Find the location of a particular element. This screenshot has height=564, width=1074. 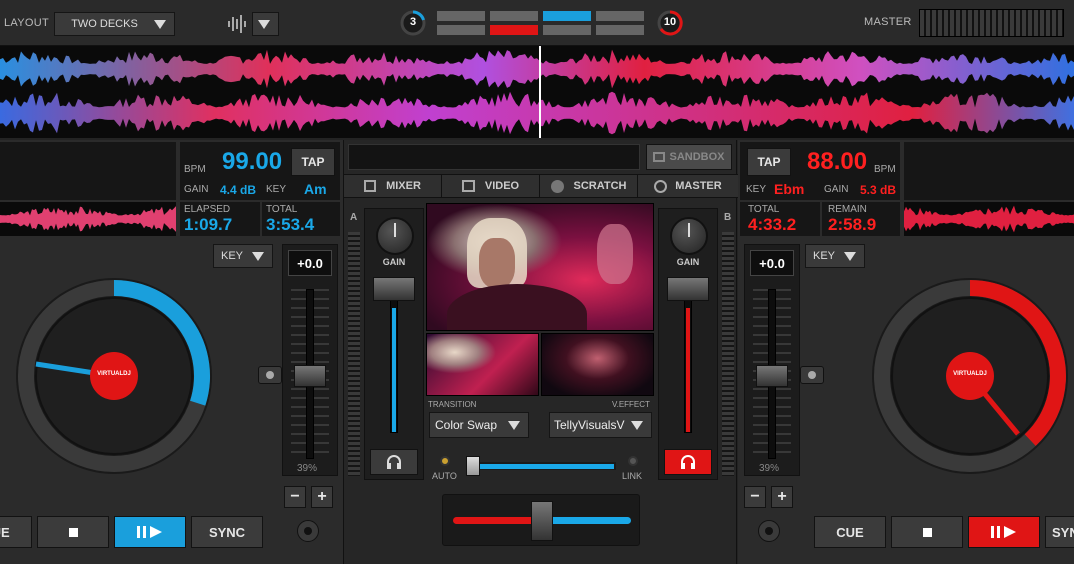

sync-button-right: SYNC is located at coordinates (1059, 532).